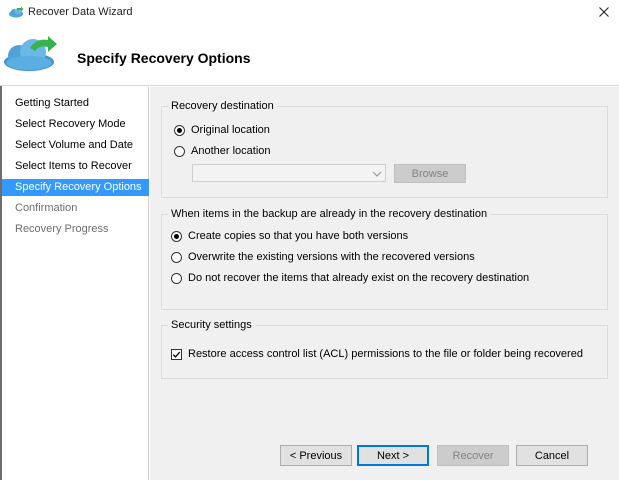  Describe the element at coordinates (80, 12) in the screenshot. I see `window-title: Recover Data Wizard` at that location.